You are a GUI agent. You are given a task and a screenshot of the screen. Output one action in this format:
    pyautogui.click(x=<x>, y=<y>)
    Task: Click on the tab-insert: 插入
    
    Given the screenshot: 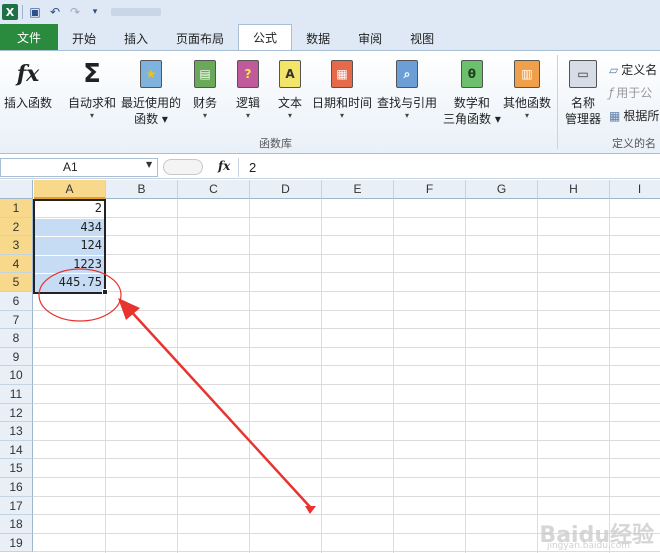 What is the action you would take?
    pyautogui.click(x=136, y=38)
    